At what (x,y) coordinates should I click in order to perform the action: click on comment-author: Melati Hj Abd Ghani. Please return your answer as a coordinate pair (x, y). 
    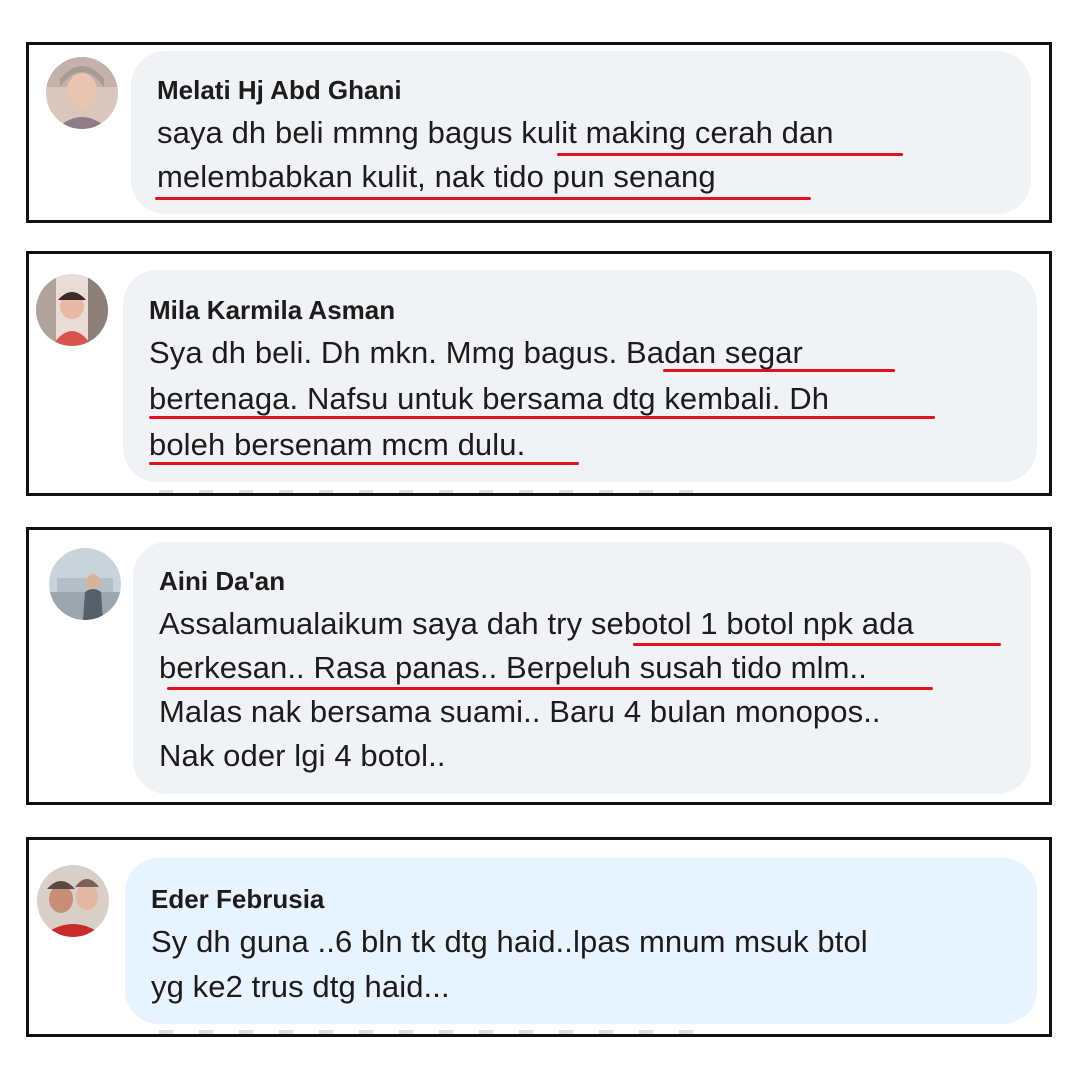
    Looking at the image, I should click on (279, 90).